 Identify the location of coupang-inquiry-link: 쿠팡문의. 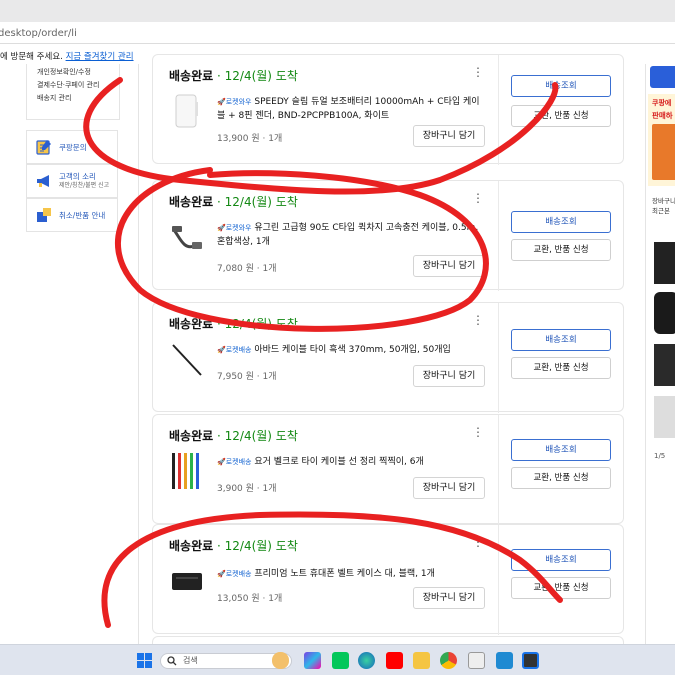
(72, 147).